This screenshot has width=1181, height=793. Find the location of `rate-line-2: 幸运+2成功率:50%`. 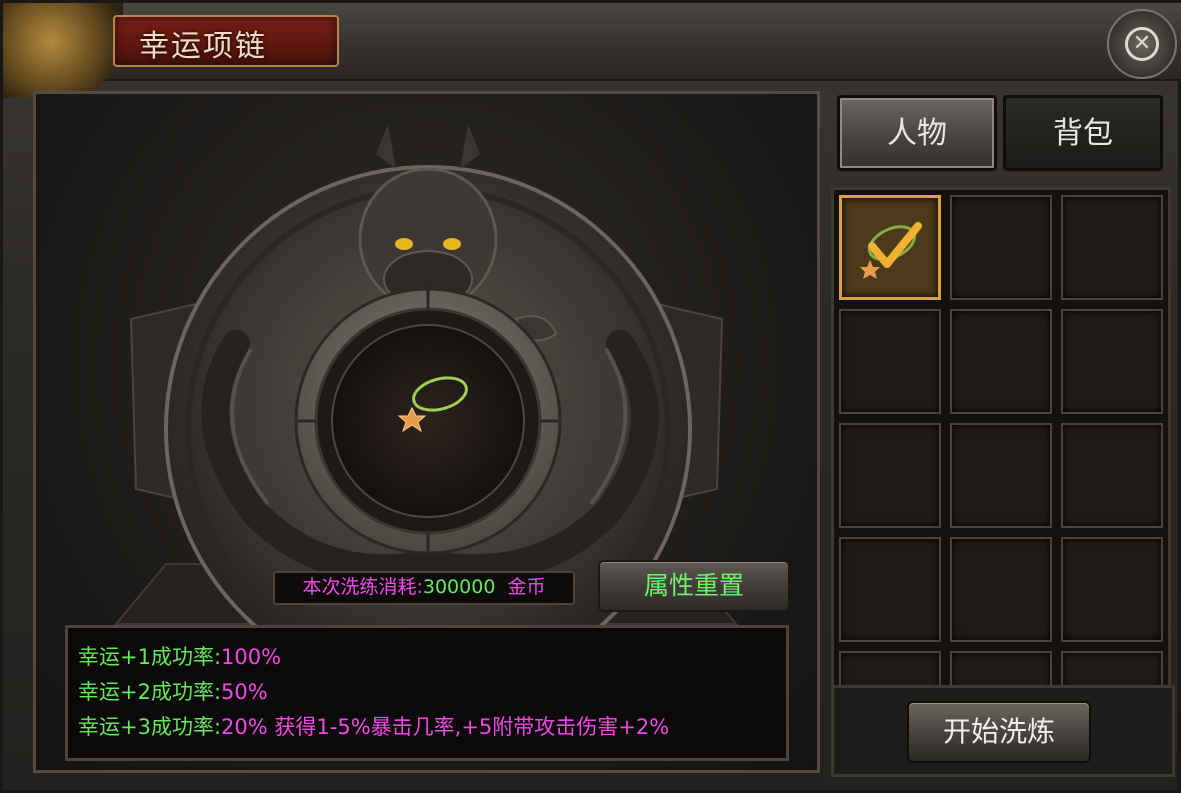

rate-line-2: 幸运+2成功率:50% is located at coordinates (432, 692).